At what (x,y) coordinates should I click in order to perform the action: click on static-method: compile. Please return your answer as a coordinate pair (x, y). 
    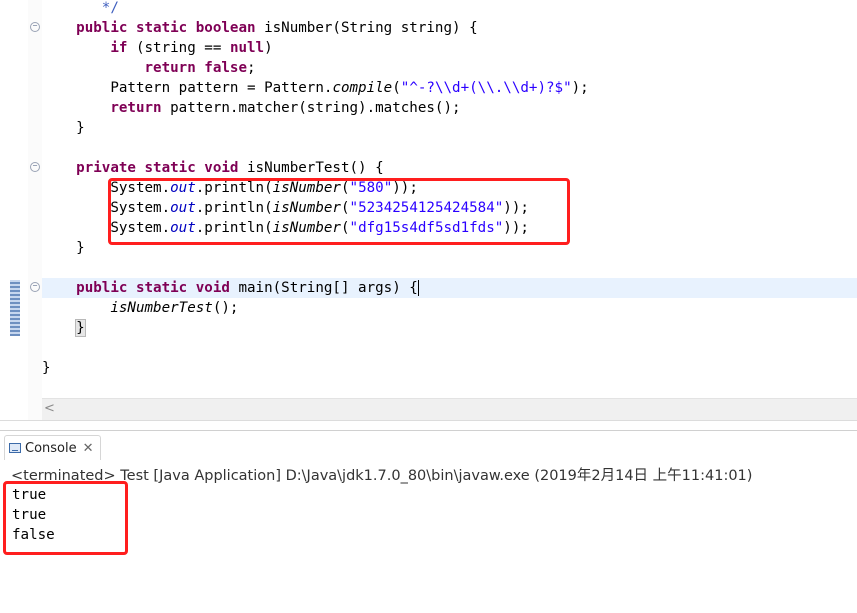
    Looking at the image, I should click on (362, 88).